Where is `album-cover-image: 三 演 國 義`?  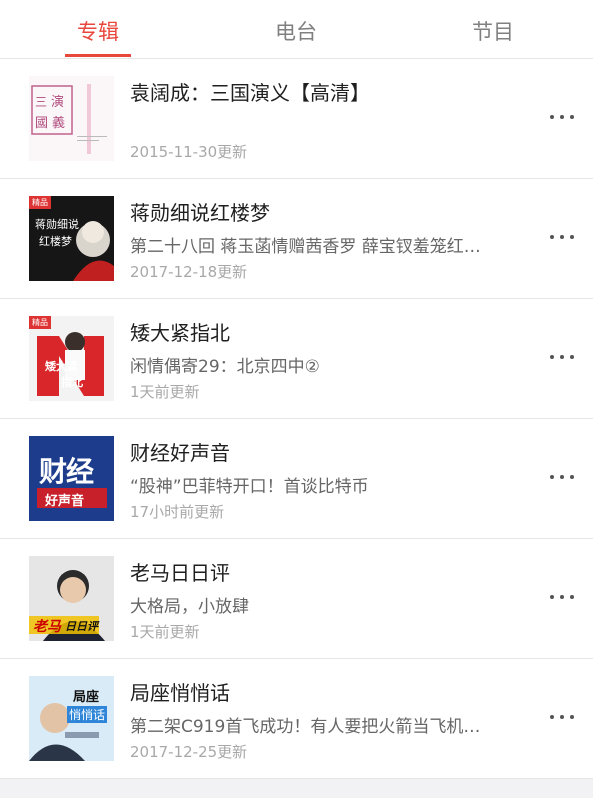 album-cover-image: 三 演 國 義 is located at coordinates (71, 118).